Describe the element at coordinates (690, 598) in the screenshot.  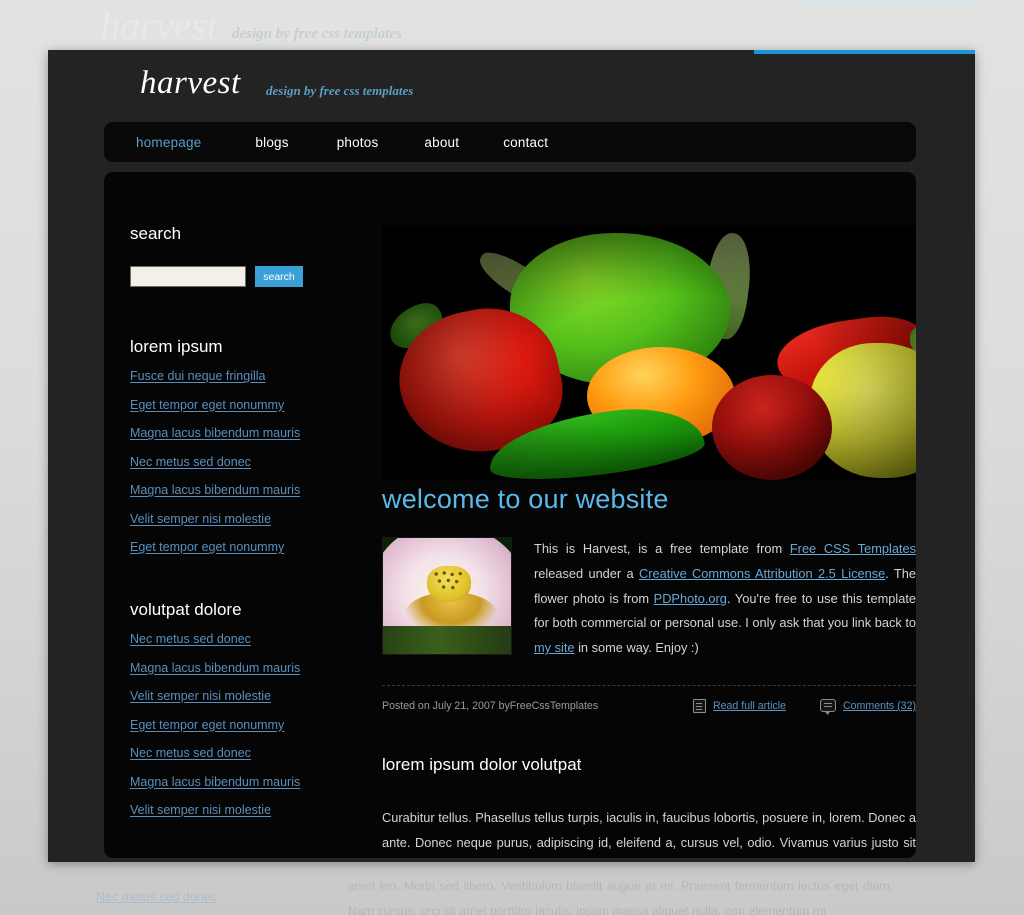
I see `pdphoto-link: PDPhoto.org` at that location.